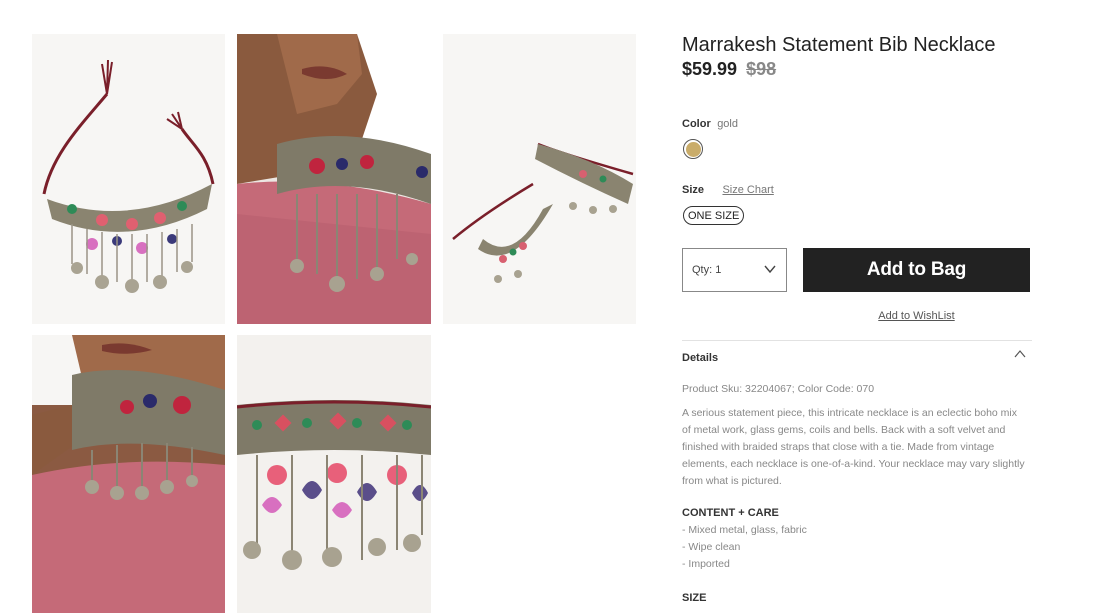 Image resolution: width=1095 pixels, height=613 pixels. What do you see at coordinates (1020, 354) in the screenshot?
I see `chevron-up-icon` at bounding box center [1020, 354].